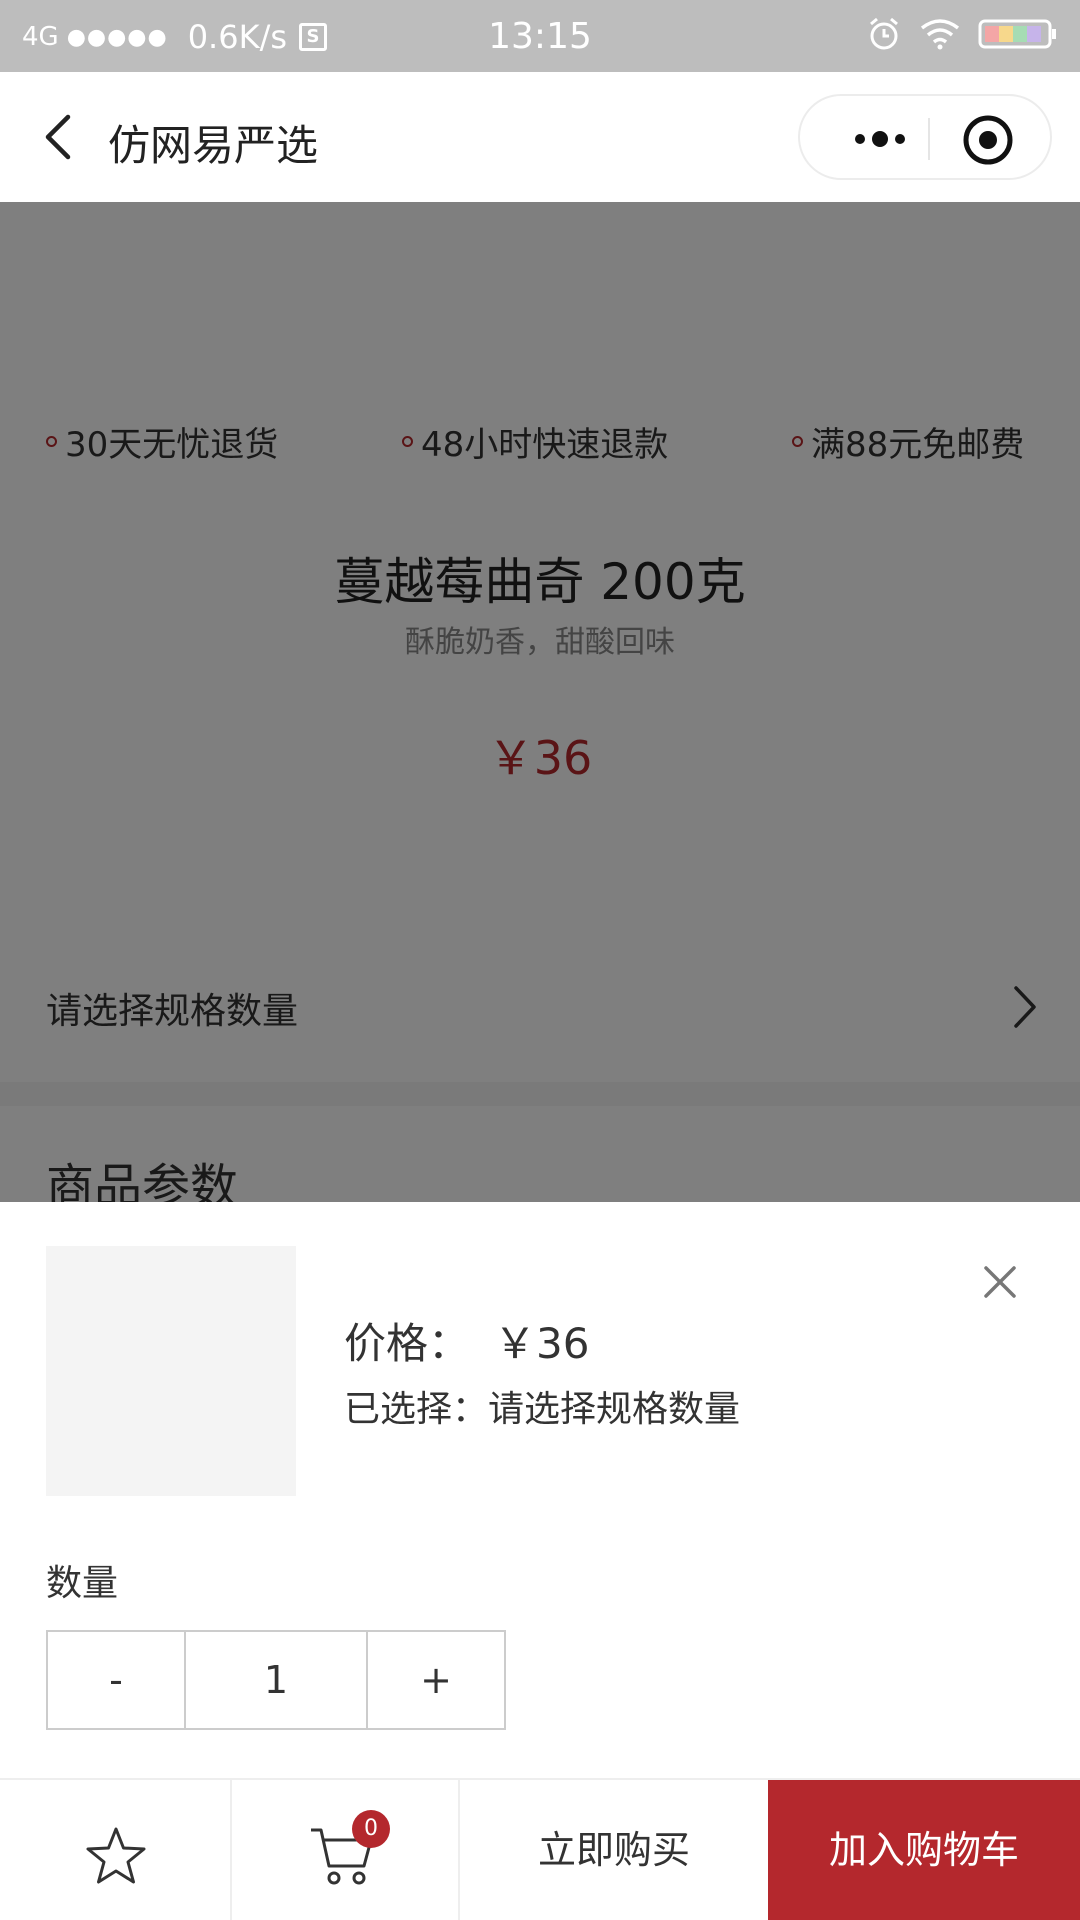 The height and width of the screenshot is (1920, 1080). I want to click on nav-bar: 仿网易严选, so click(540, 137).